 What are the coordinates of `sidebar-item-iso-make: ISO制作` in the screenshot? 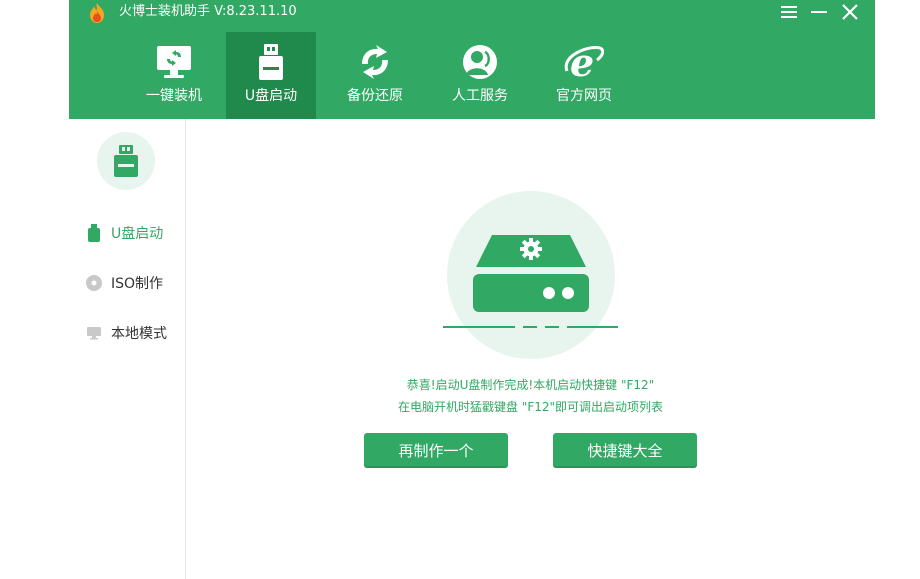 It's located at (123, 283).